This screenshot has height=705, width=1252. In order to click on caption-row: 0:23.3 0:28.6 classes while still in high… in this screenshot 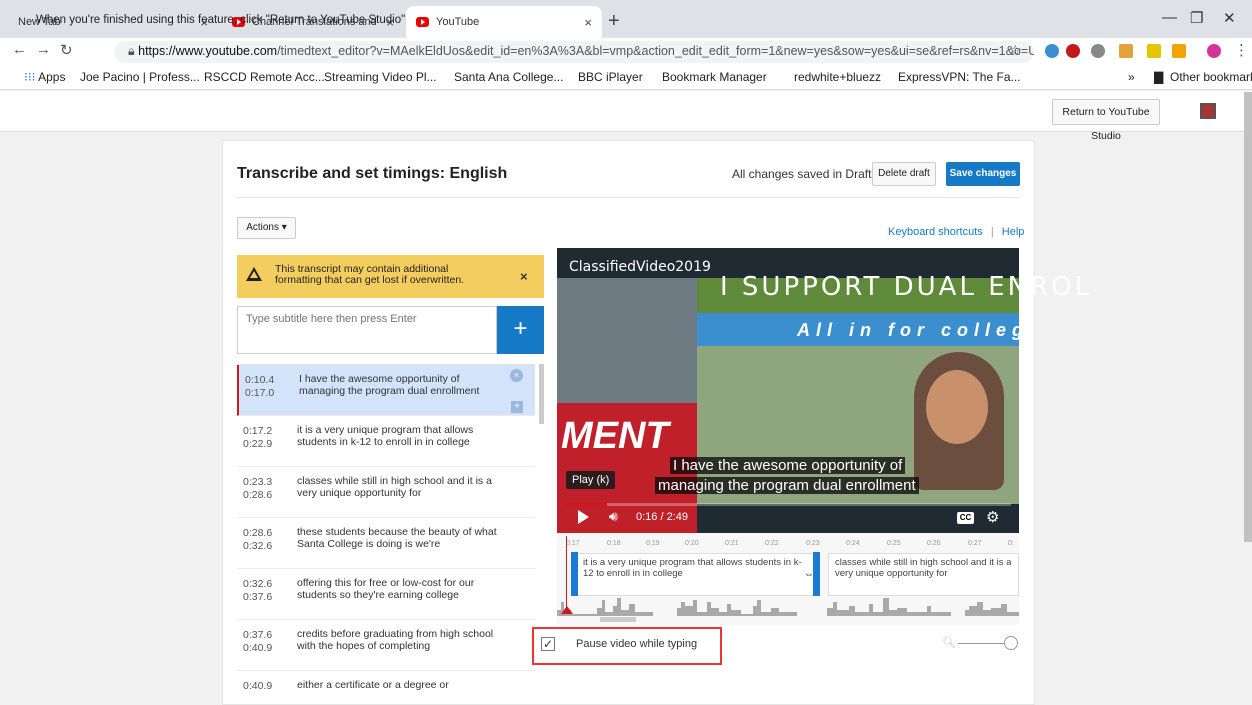, I will do `click(386, 492)`.